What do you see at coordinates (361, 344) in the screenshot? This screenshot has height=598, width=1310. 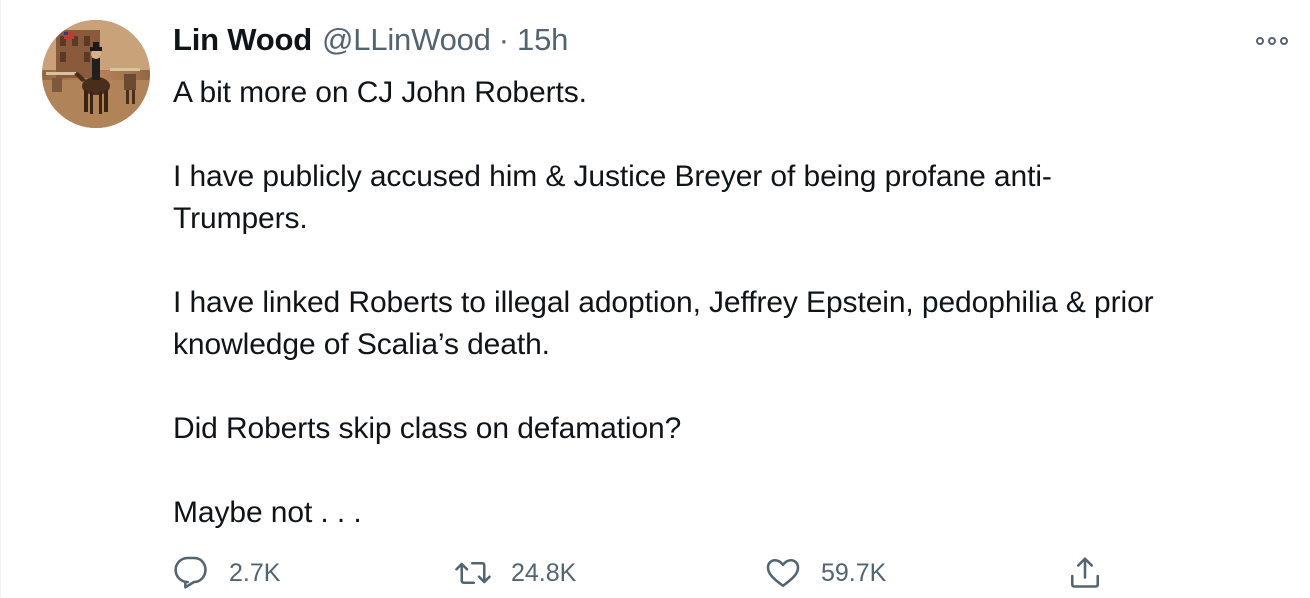 I see `tweet-paragraph-line: knowledge of Scalia’s death.` at bounding box center [361, 344].